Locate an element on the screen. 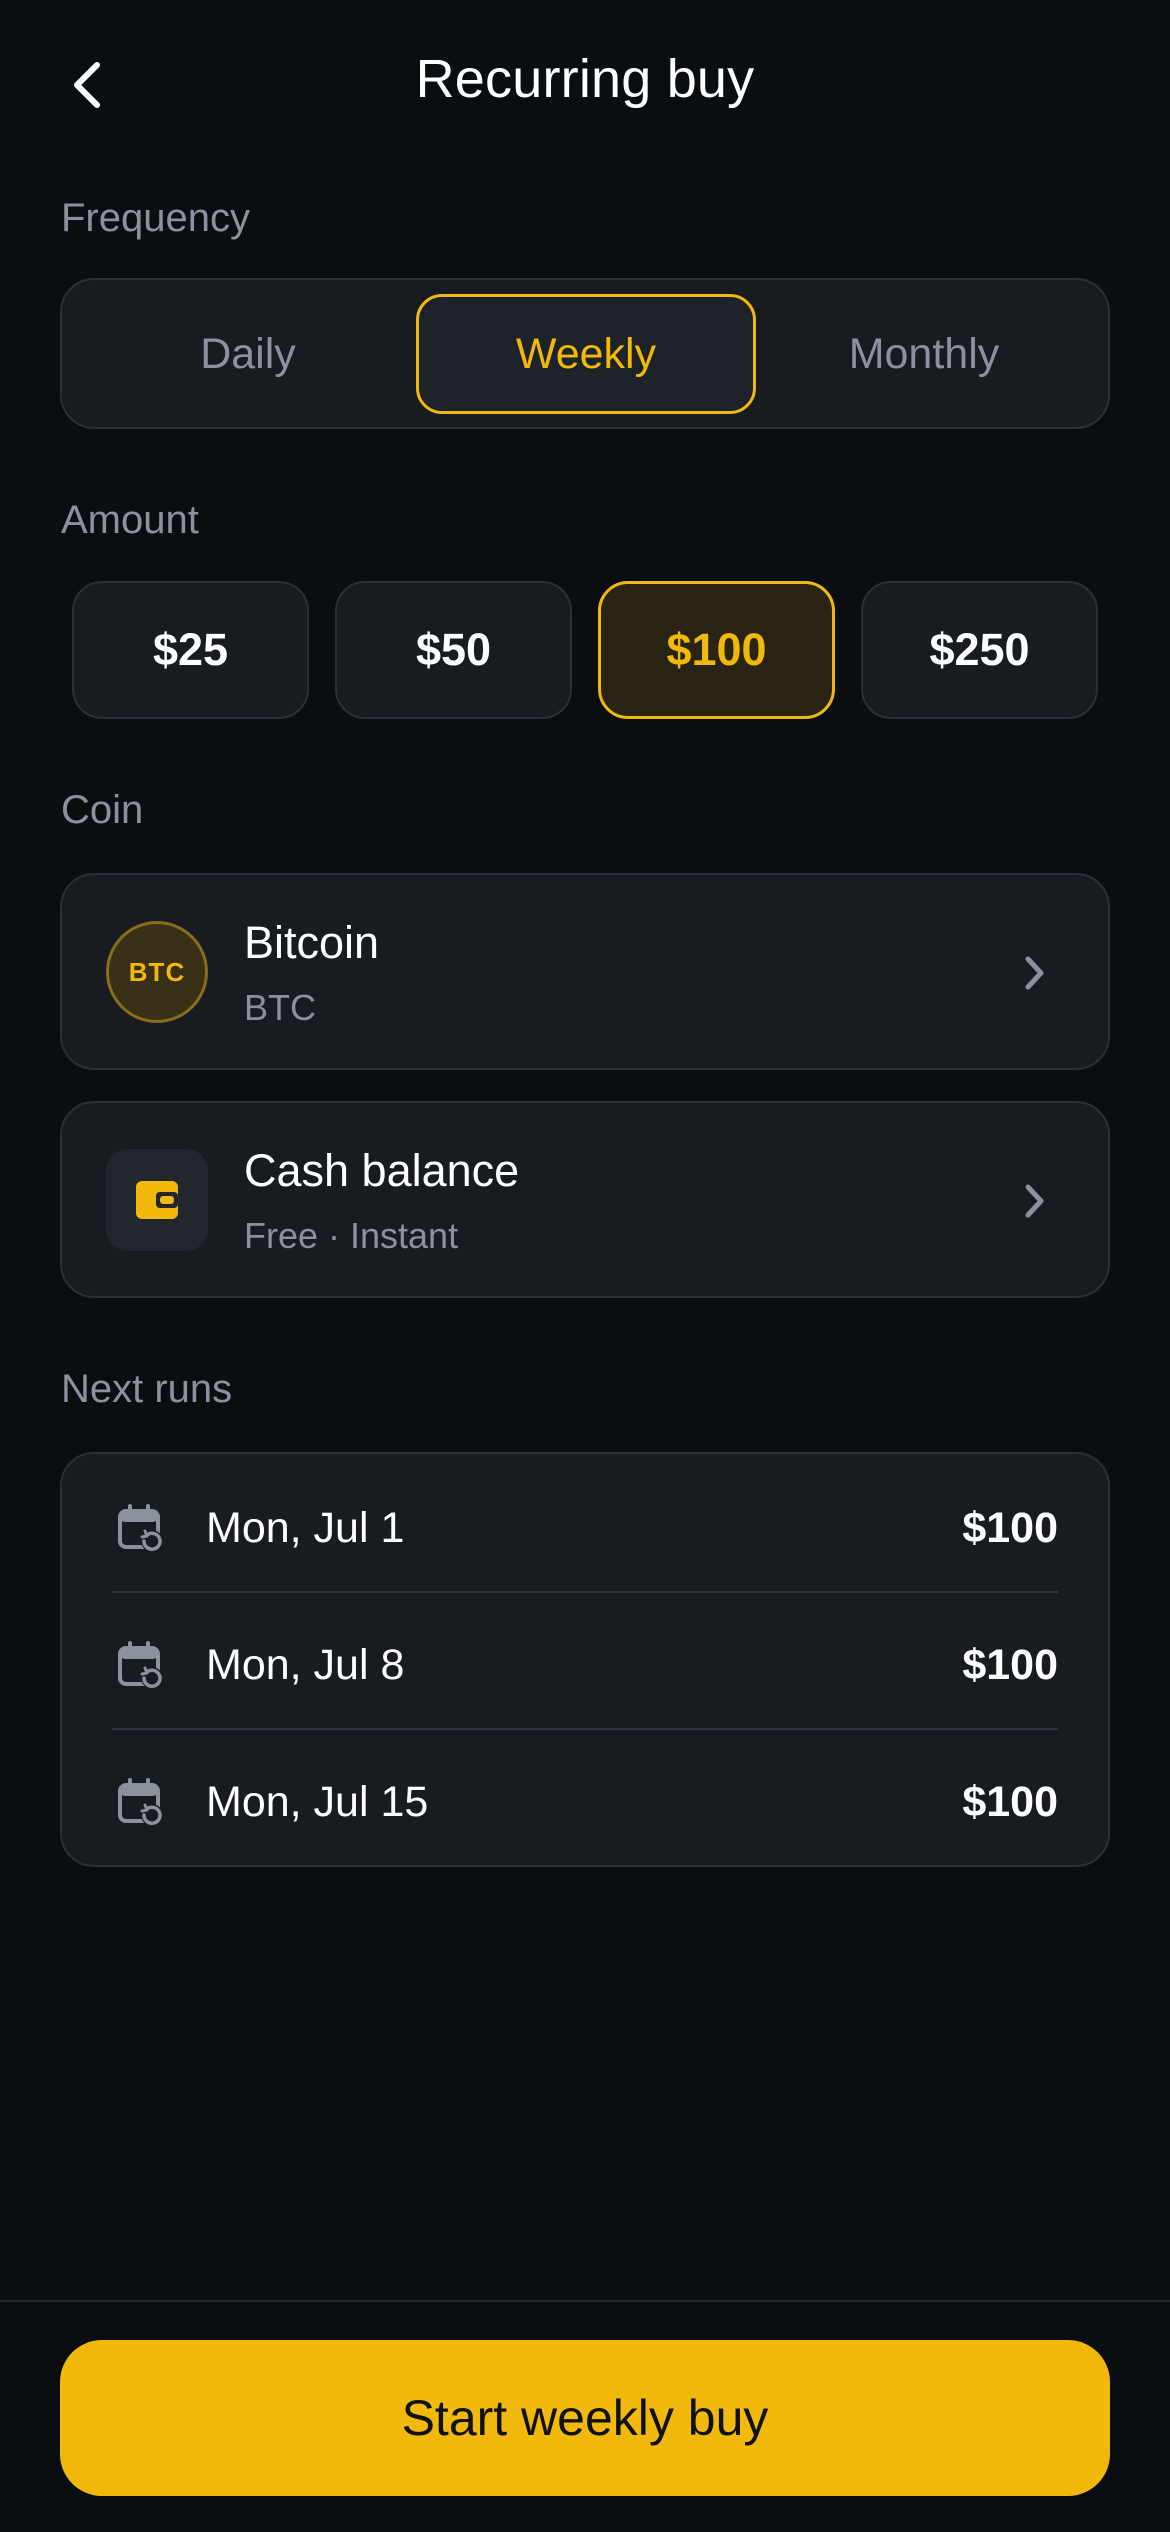 This screenshot has height=2532, width=1170. list-item: Mon, Jul 15 $100 is located at coordinates (585, 1802).